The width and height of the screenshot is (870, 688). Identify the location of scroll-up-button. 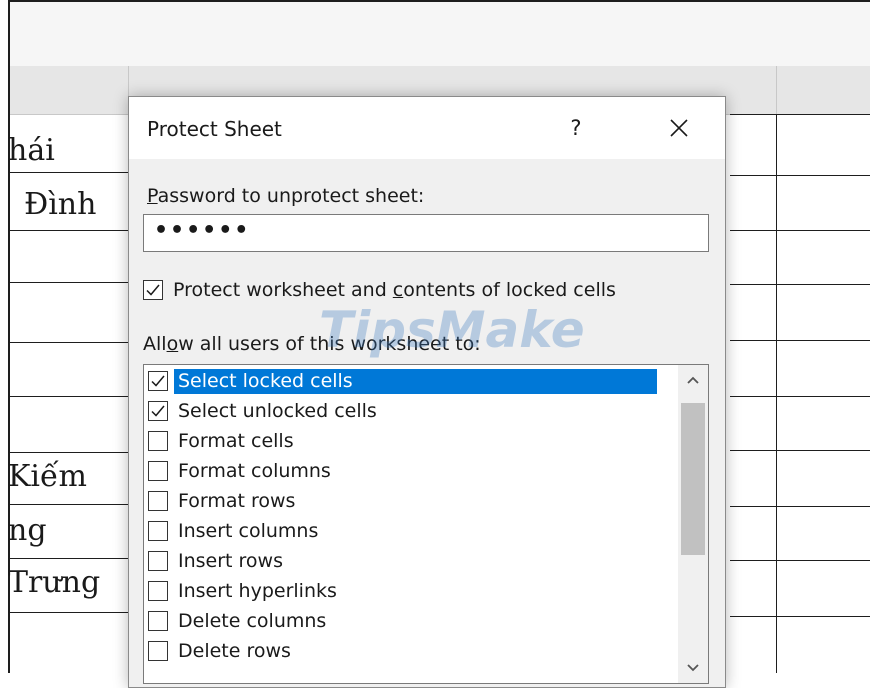
(693, 380).